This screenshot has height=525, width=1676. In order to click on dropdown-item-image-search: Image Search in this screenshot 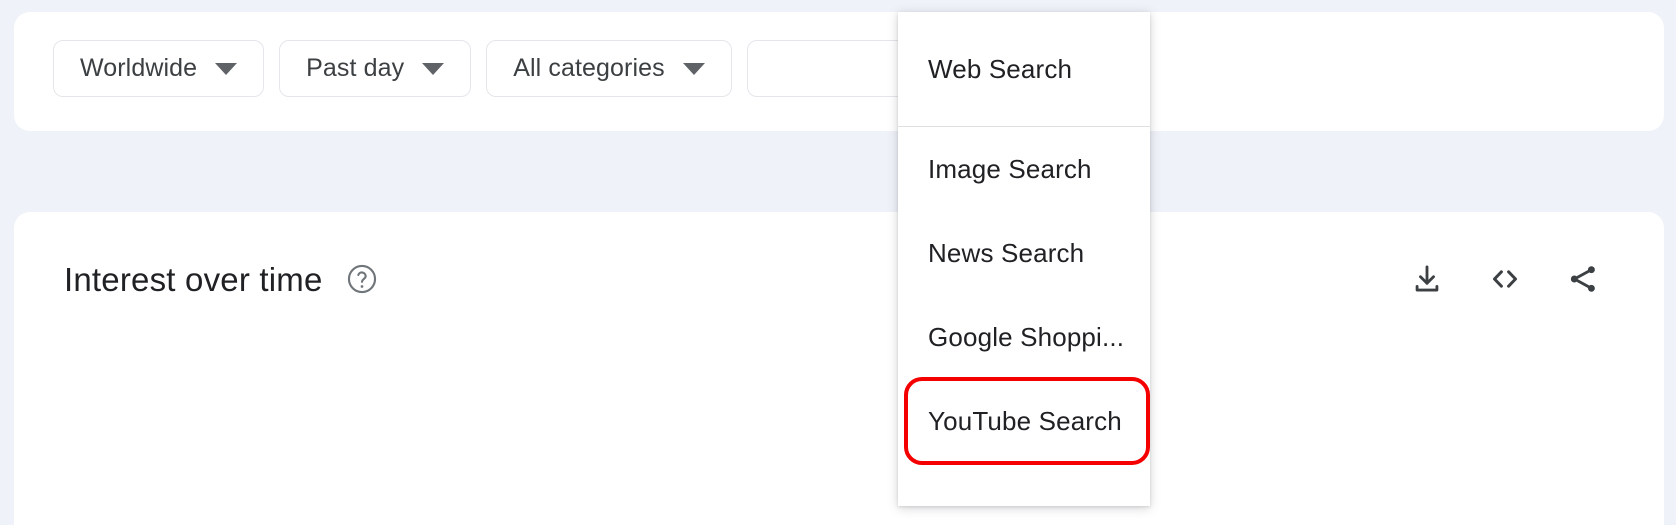, I will do `click(1024, 169)`.